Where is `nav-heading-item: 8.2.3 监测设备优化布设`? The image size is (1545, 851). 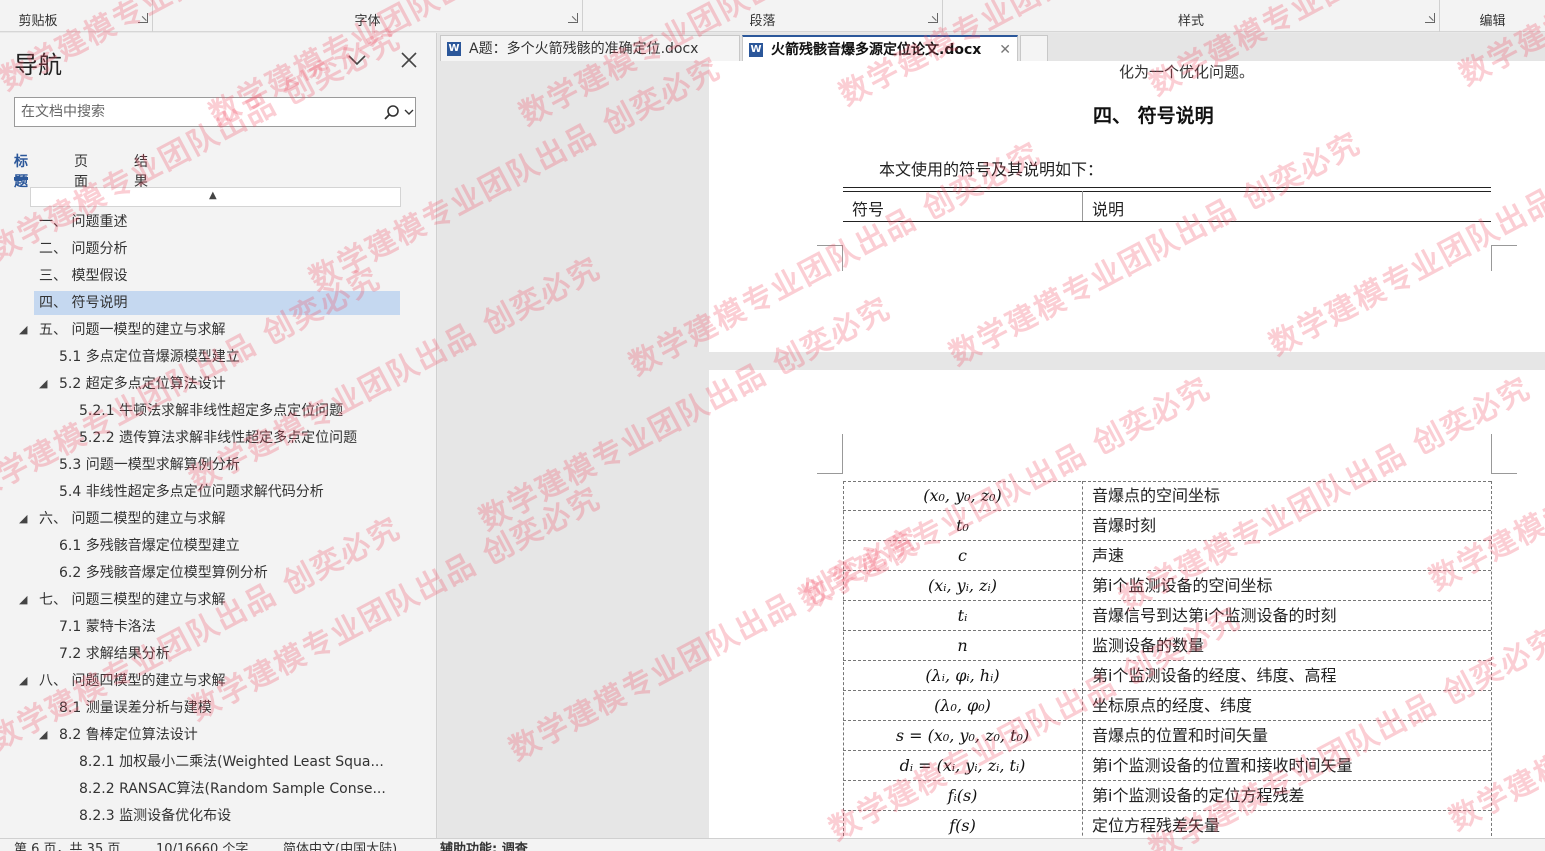 nav-heading-item: 8.2.3 监测设备优化布设 is located at coordinates (238, 813).